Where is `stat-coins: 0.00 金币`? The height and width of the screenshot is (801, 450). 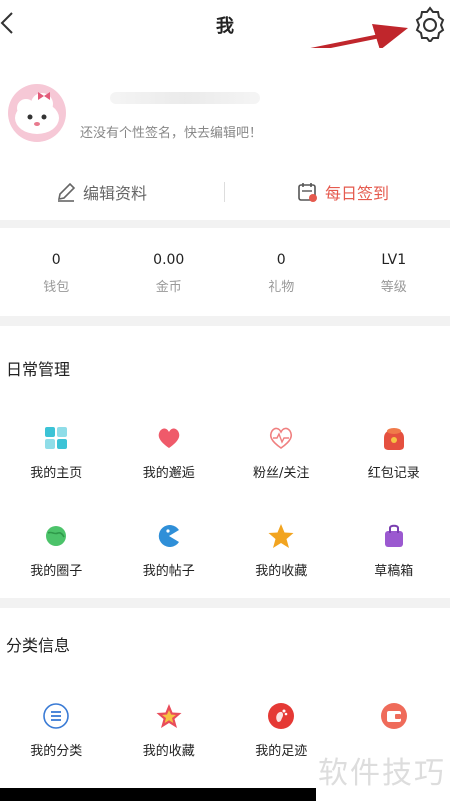 stat-coins: 0.00 金币 is located at coordinates (169, 272).